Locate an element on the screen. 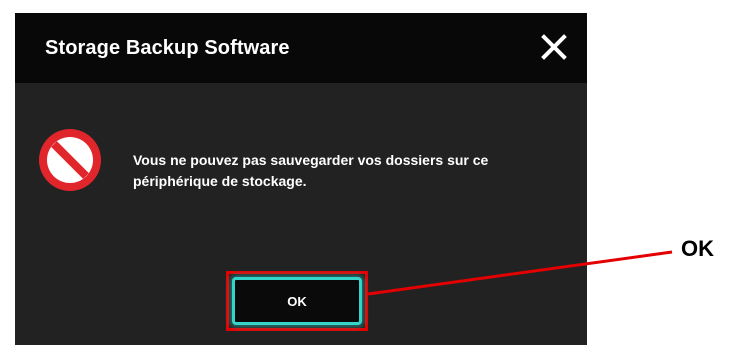  callout-label: OK is located at coordinates (697, 248).